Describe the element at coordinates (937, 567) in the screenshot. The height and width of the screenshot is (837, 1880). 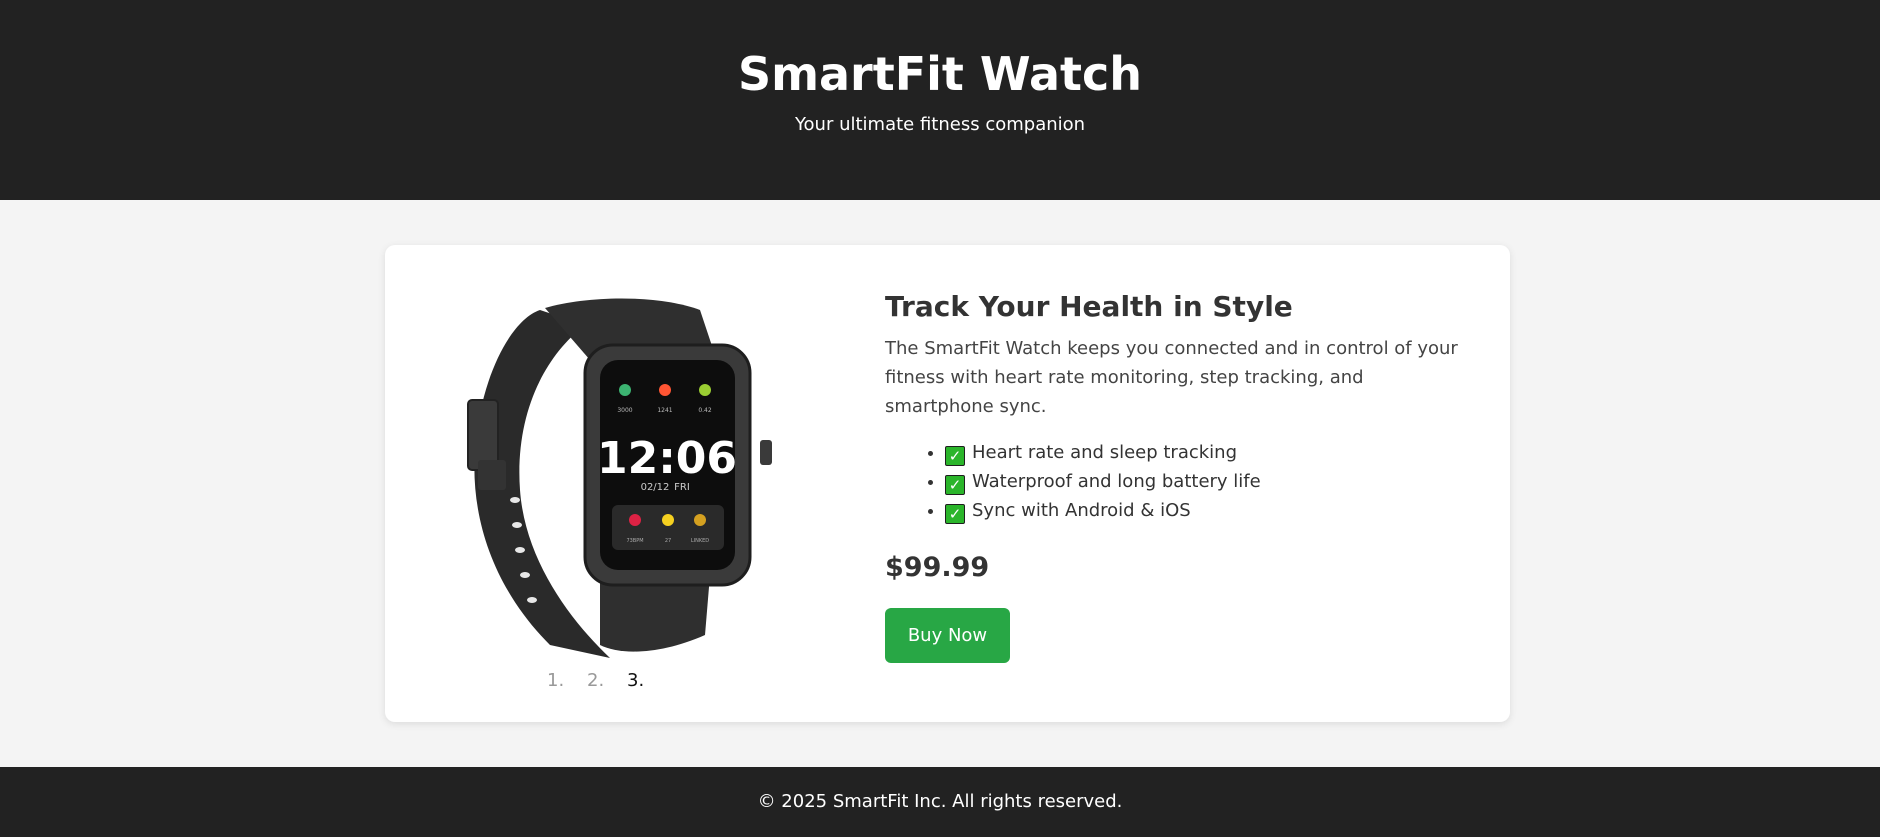
I see `product-price: $99.99` at that location.